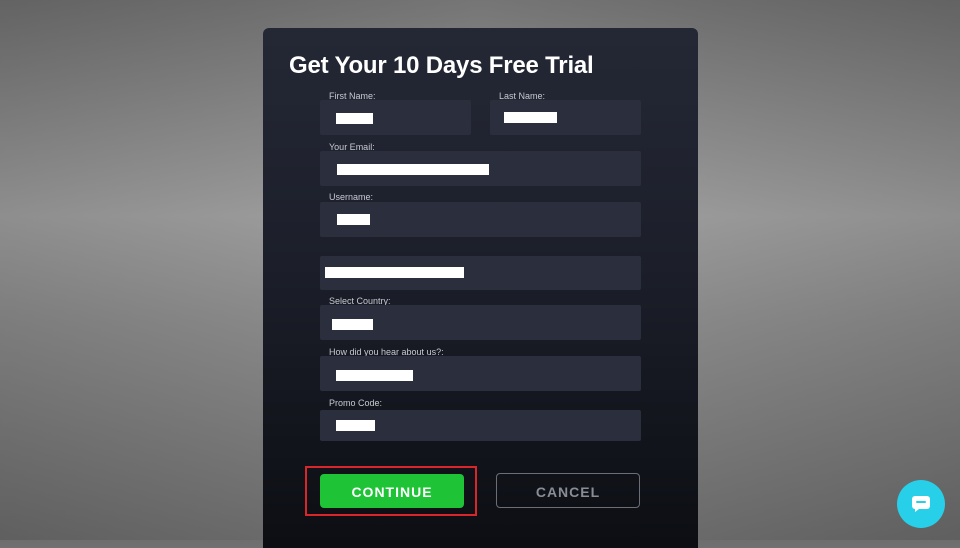 Image resolution: width=960 pixels, height=548 pixels. Describe the element at coordinates (480, 322) in the screenshot. I see `country-select` at that location.